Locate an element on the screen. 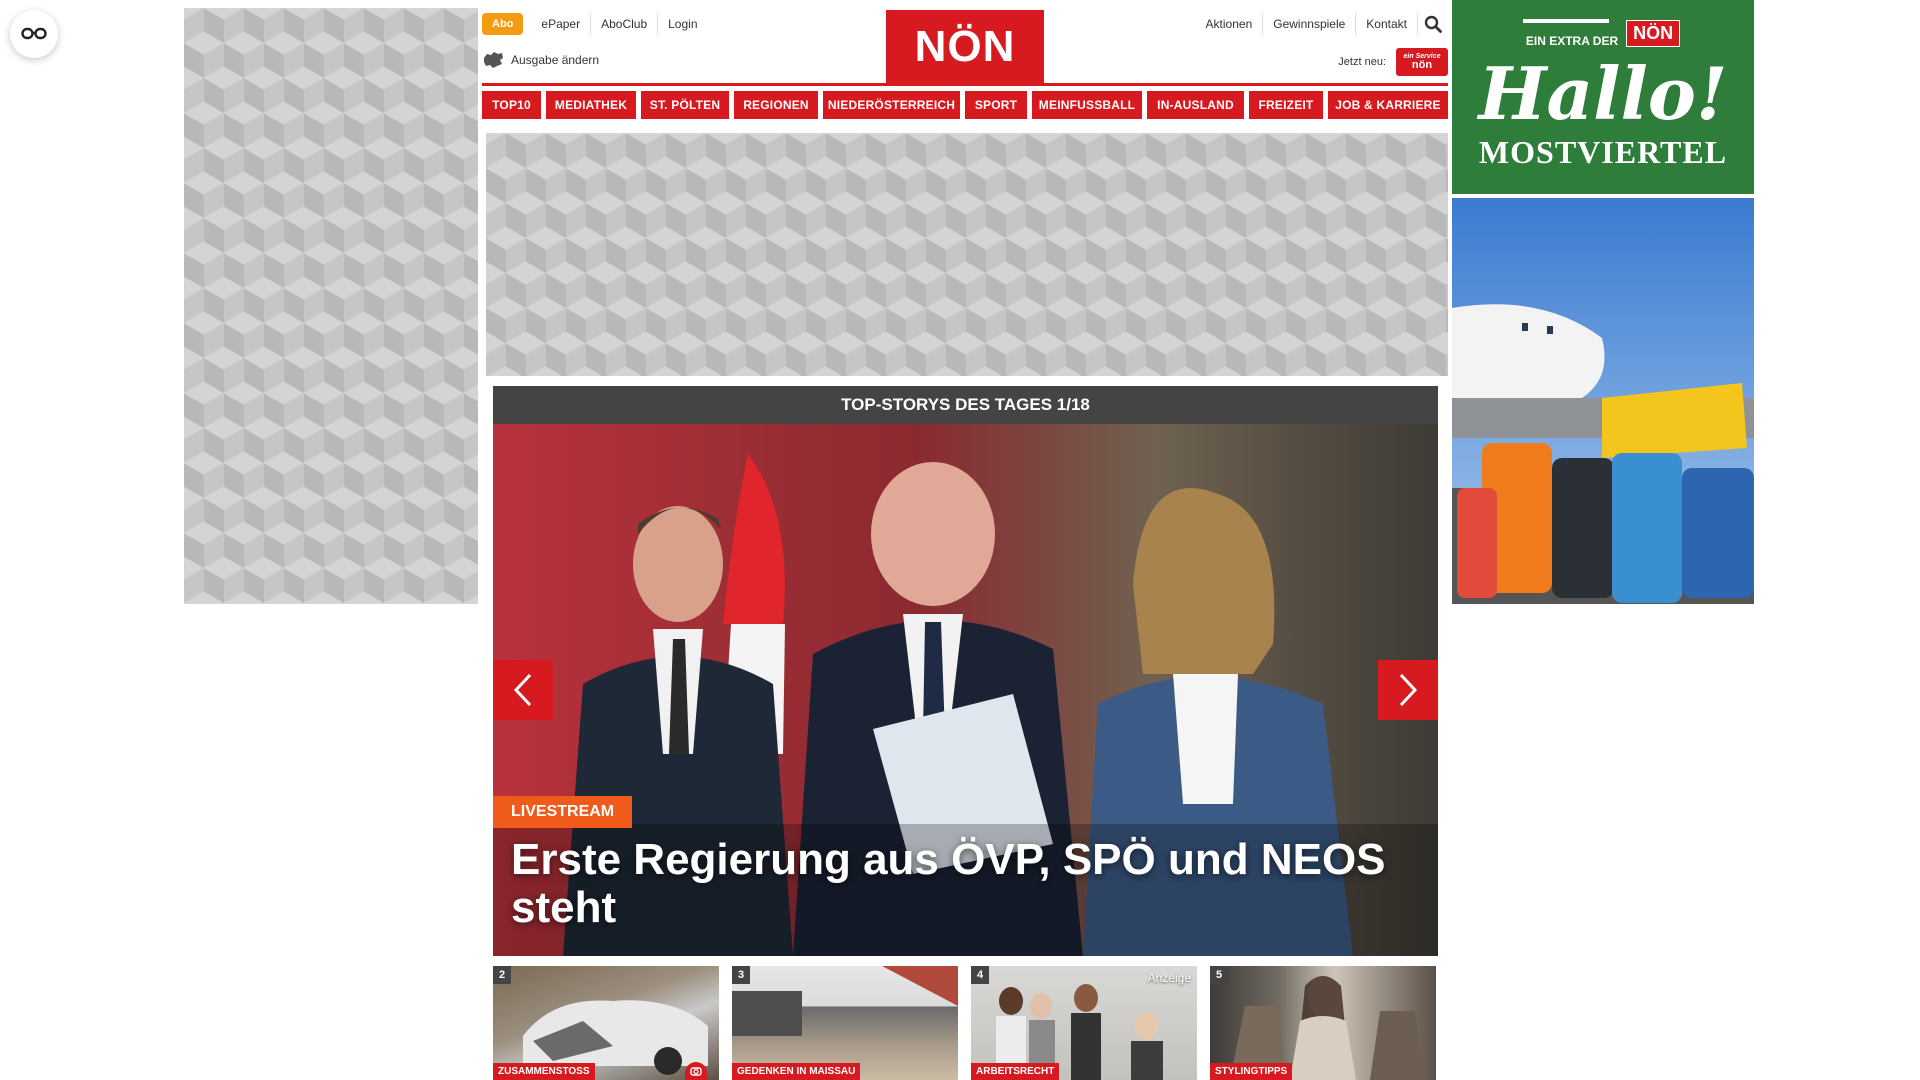 Image resolution: width=1920 pixels, height=1080 pixels. noen-logo: NÖN is located at coordinates (965, 47).